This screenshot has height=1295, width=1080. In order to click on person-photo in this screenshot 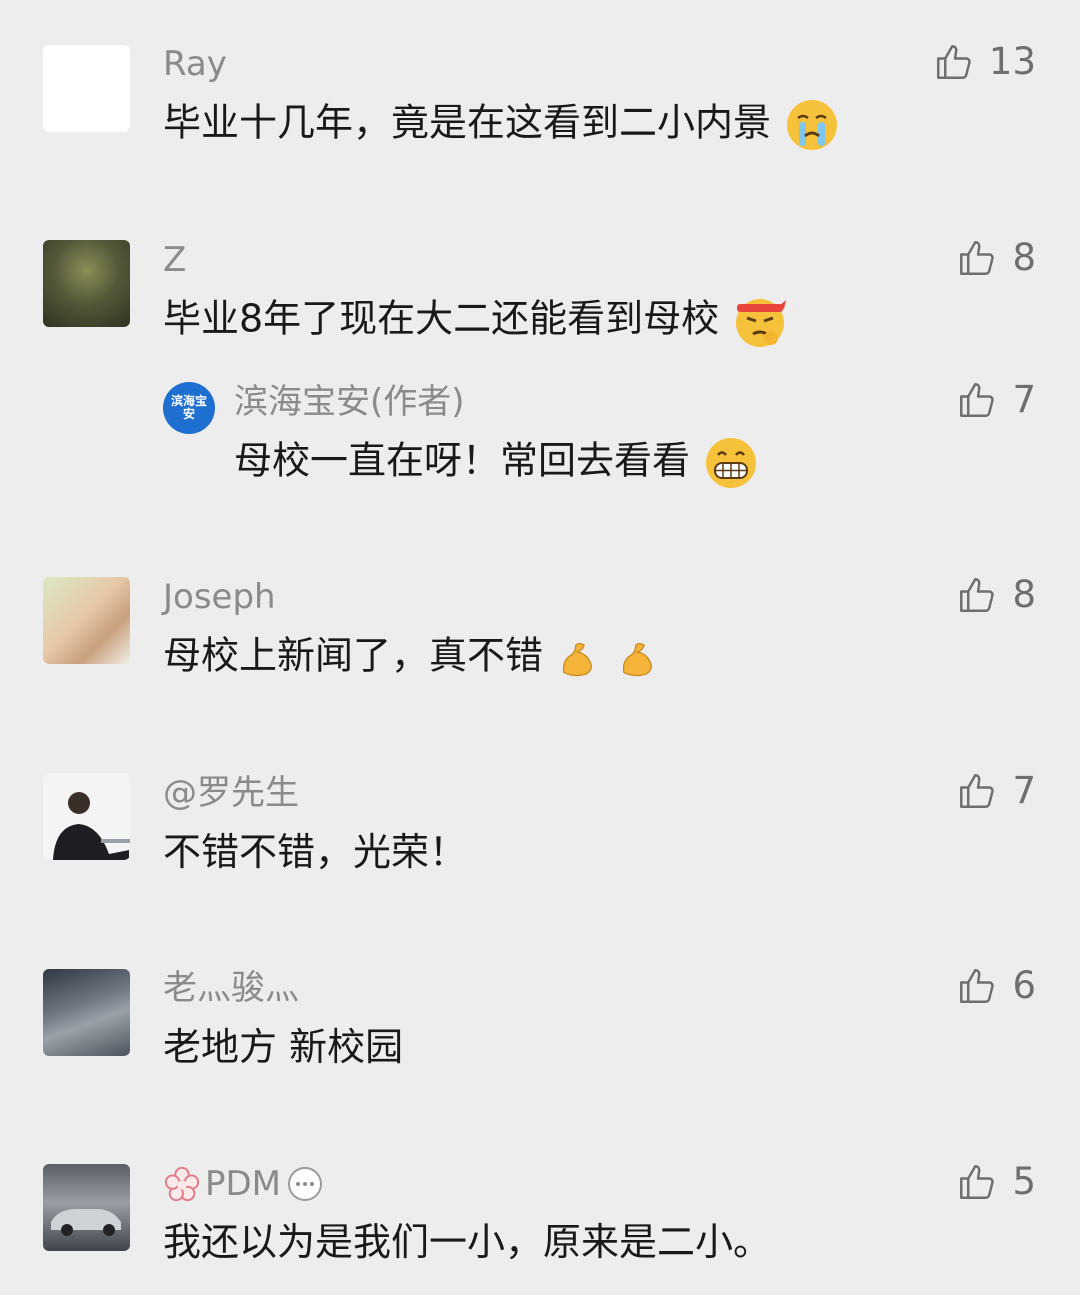, I will do `click(91, 826)`.